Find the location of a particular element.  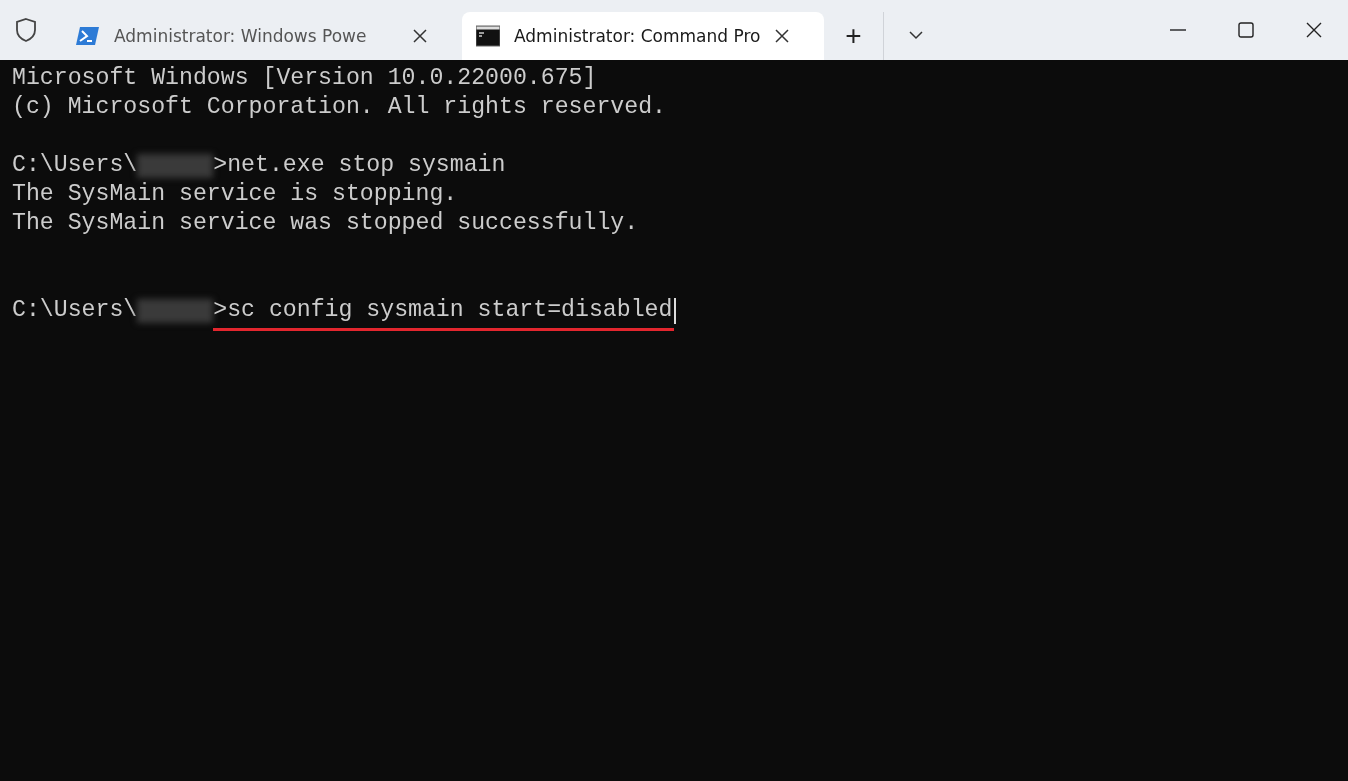

output-text: Microsoft Windows [Version 10.0.22000.675] is located at coordinates (304, 78).